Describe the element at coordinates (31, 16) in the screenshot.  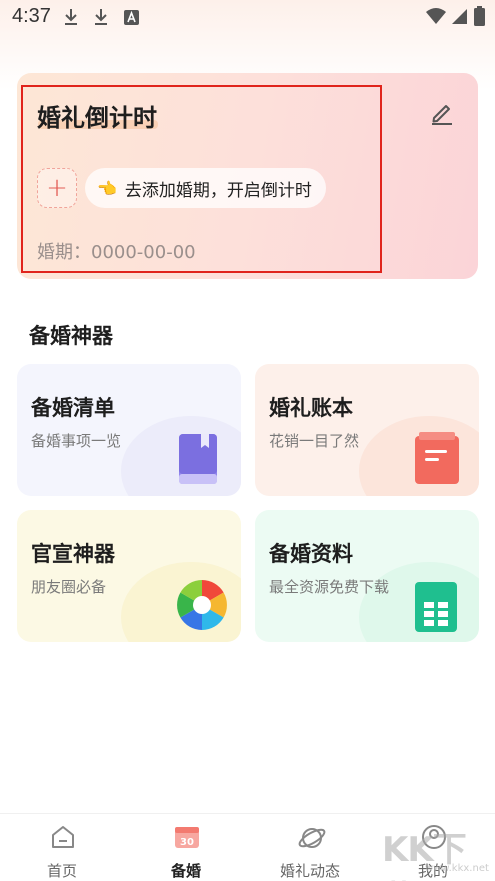
I see `status-time: 4:37` at that location.